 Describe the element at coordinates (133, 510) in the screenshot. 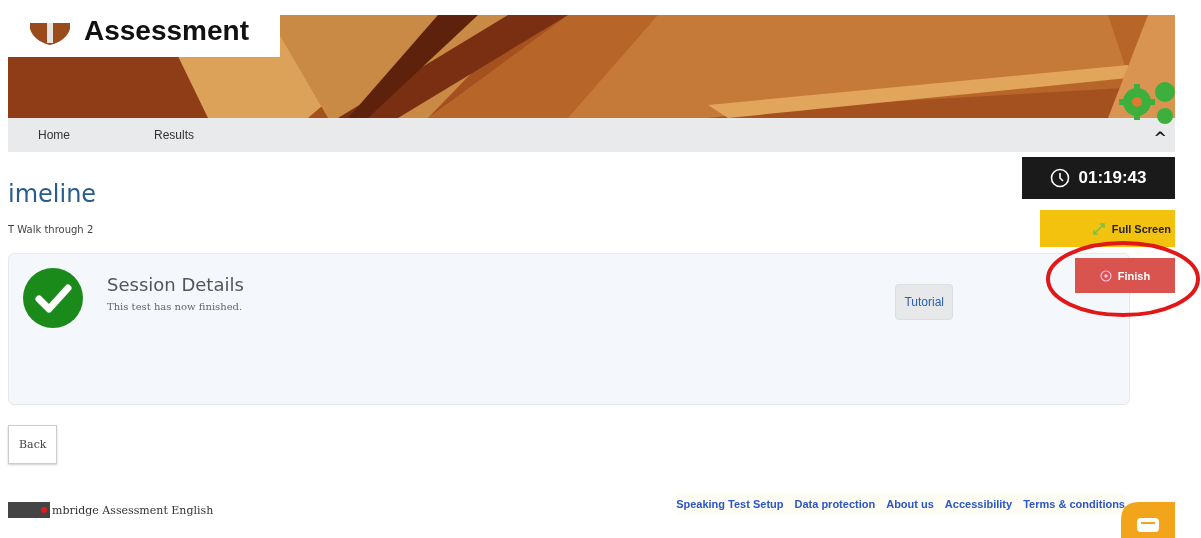

I see `brand-name: mbridge Assessment English` at that location.